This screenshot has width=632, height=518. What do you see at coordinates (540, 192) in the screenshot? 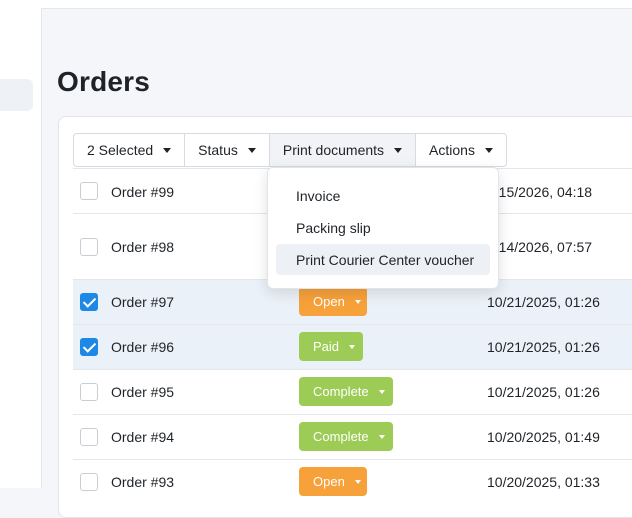
I see `order-date: 7/15/2026, 04:18` at bounding box center [540, 192].